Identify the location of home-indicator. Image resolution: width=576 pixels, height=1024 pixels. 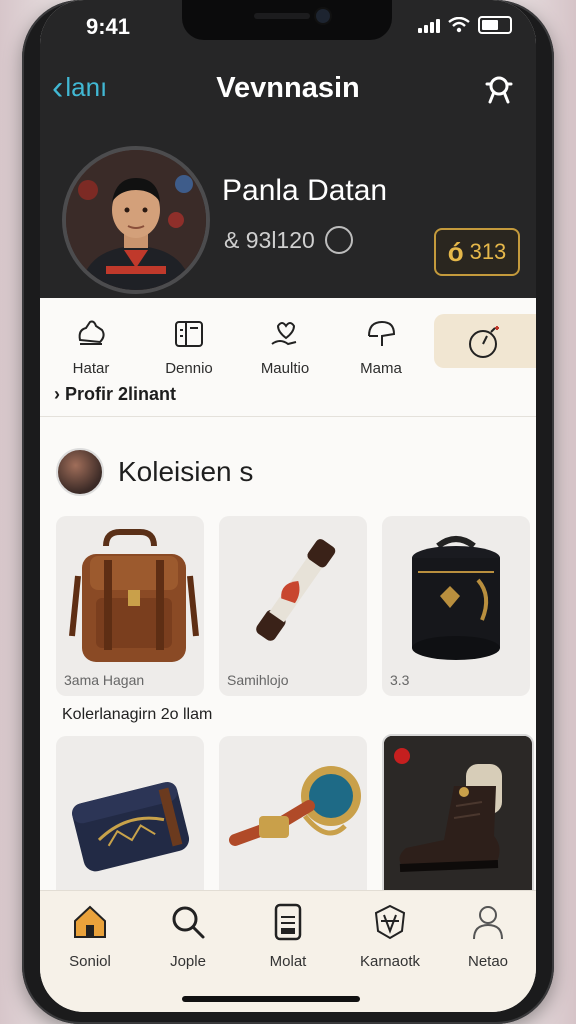
(271, 999).